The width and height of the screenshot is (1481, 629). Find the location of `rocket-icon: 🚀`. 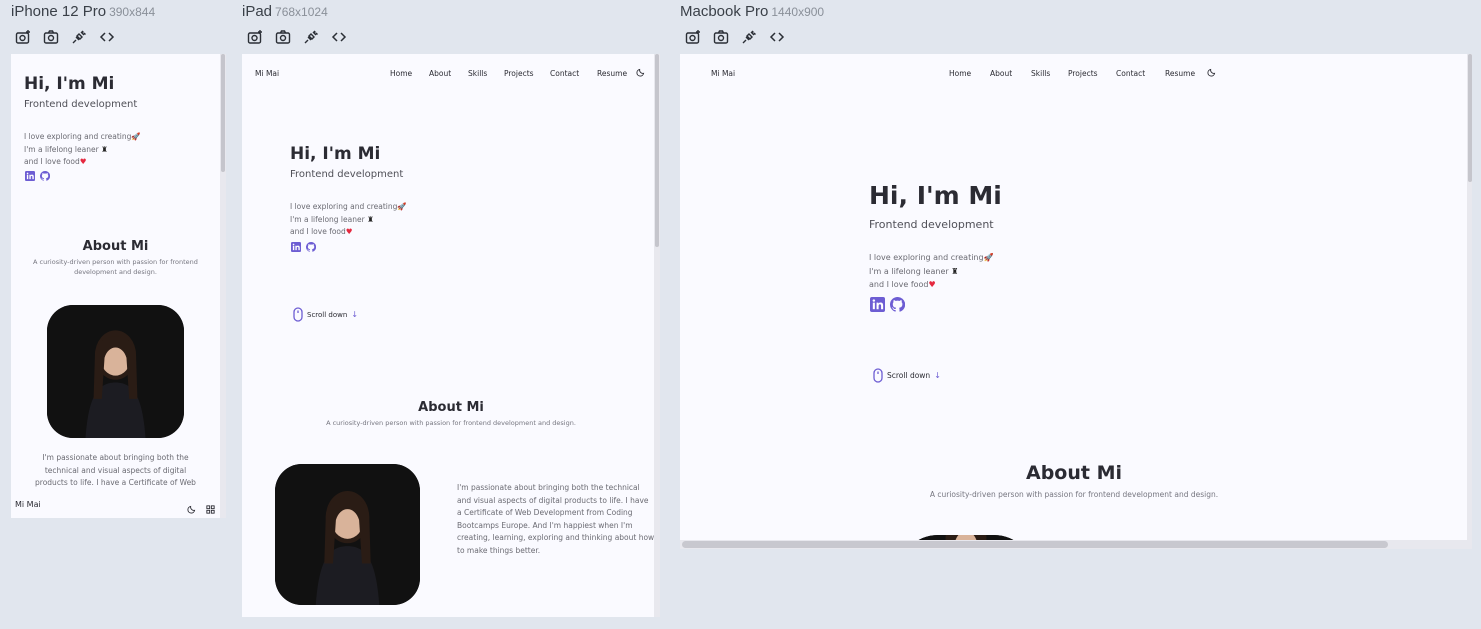

rocket-icon: 🚀 is located at coordinates (988, 257).